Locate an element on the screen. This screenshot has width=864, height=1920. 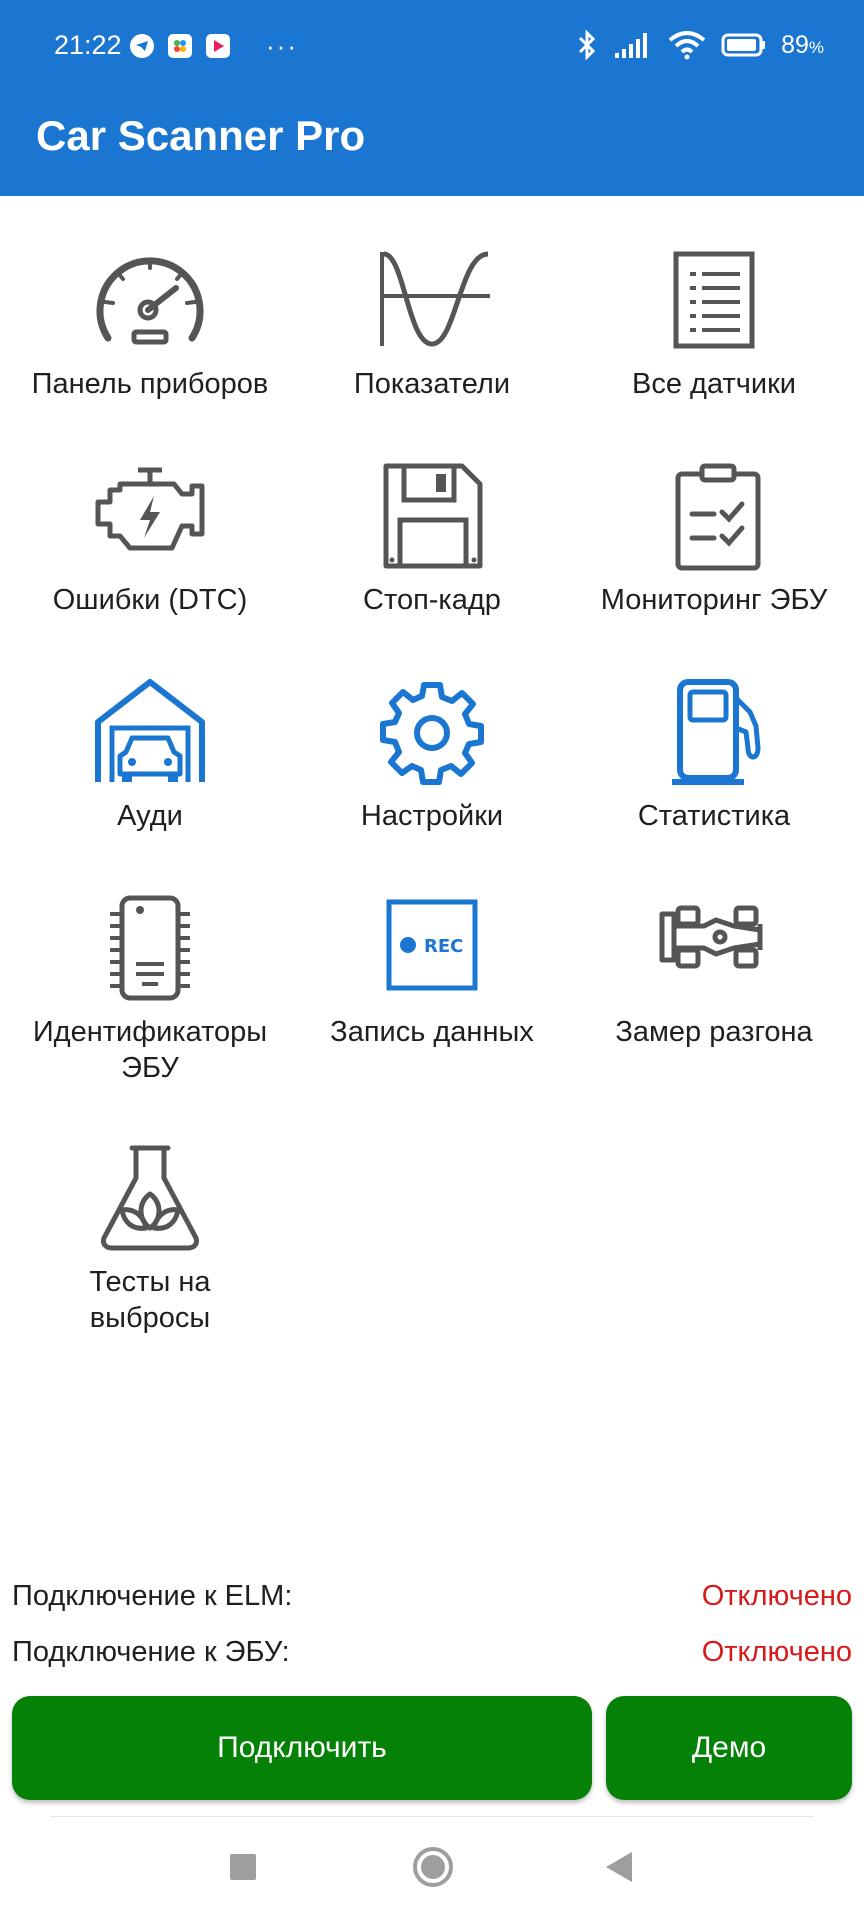
menu-item-acceleration: Замер разгона is located at coordinates (714, 972).